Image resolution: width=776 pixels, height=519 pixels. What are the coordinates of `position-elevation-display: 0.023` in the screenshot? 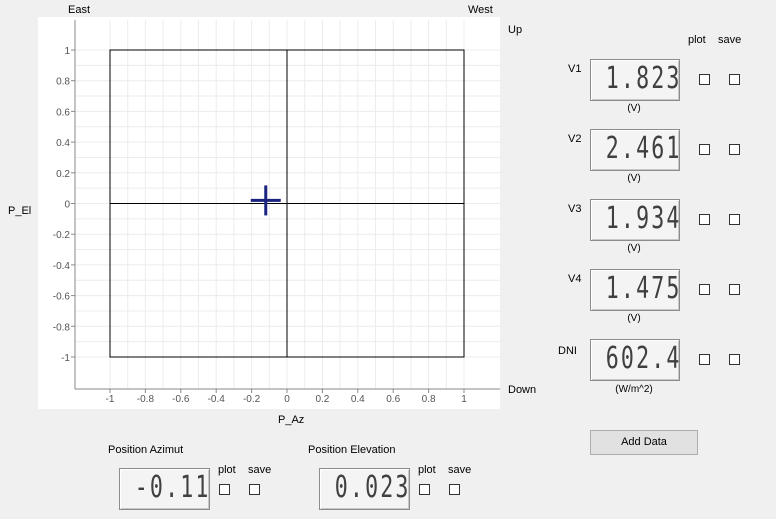 It's located at (364, 489).